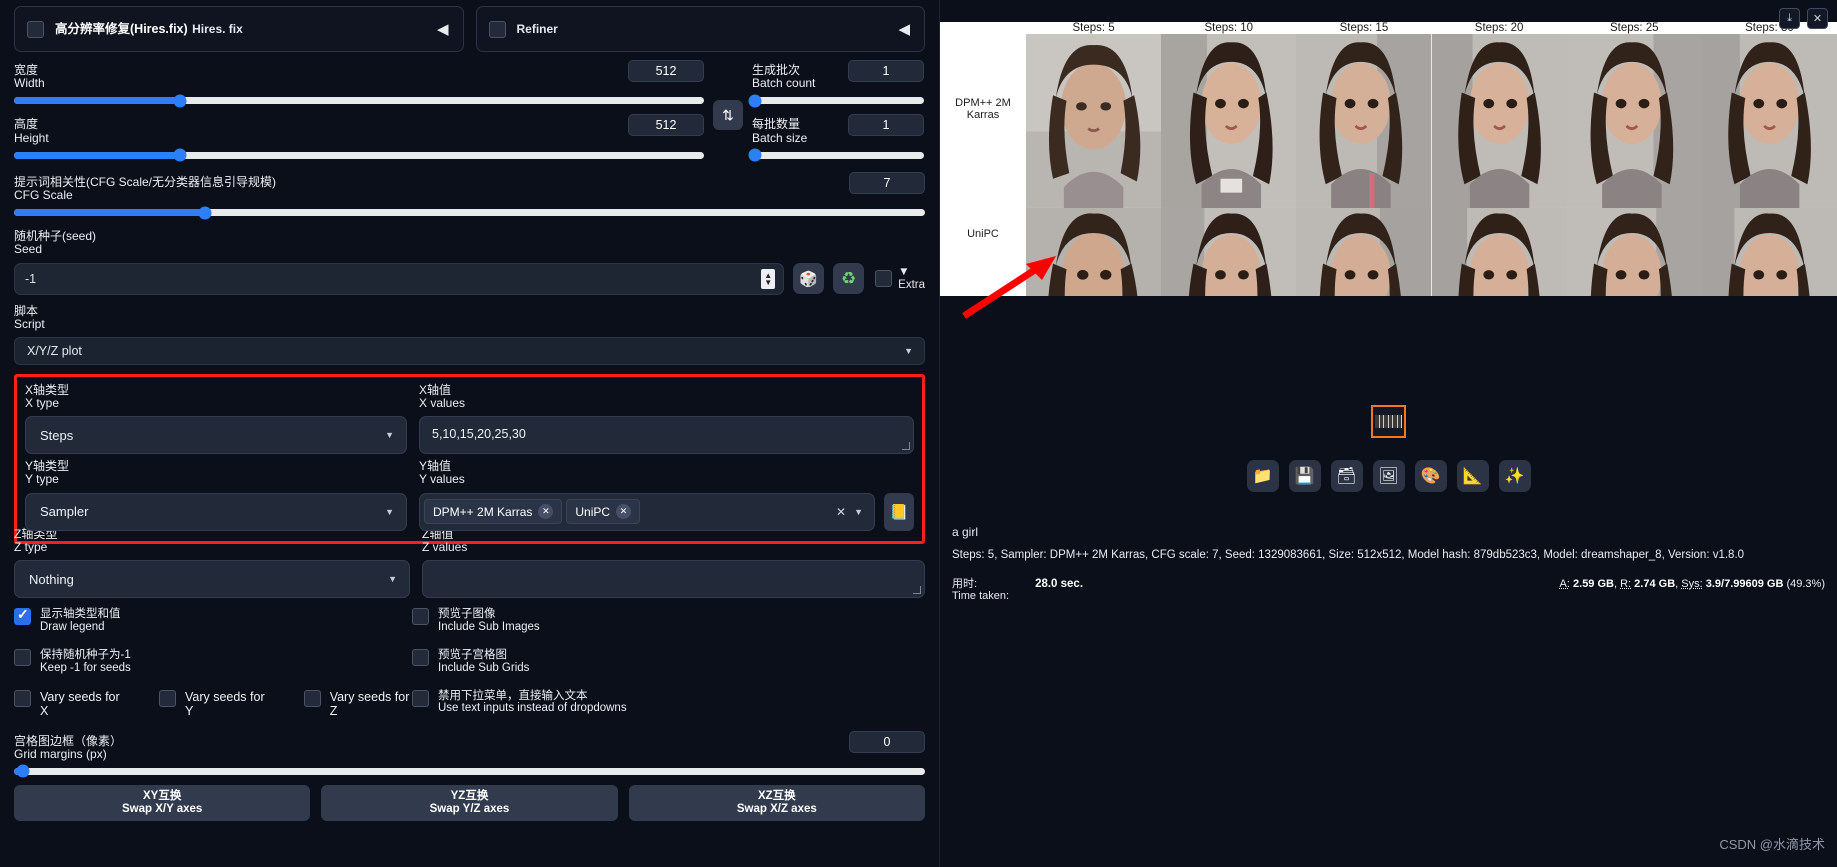 This screenshot has width=1837, height=867. What do you see at coordinates (31, 546) in the screenshot?
I see `z-type-label-en: Z type` at bounding box center [31, 546].